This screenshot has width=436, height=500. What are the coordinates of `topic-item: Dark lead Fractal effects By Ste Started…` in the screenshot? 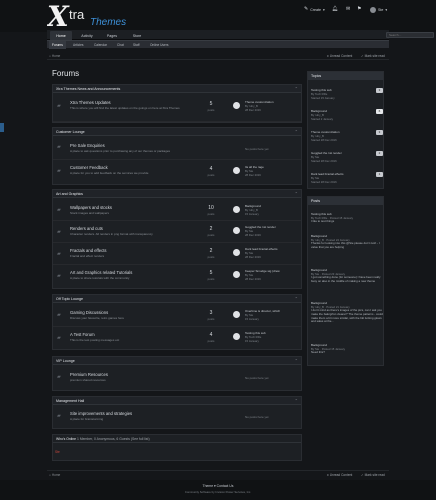 It's located at (347, 180).